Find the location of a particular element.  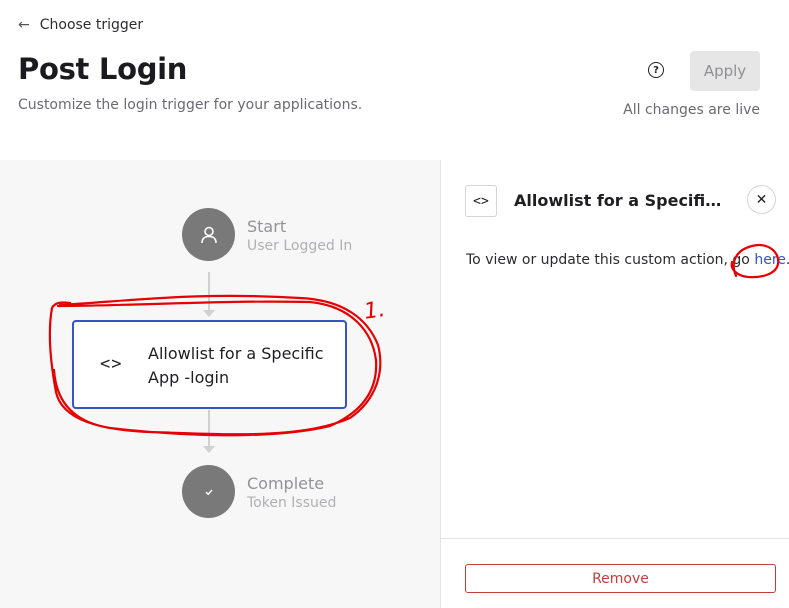

back-to-choose-trigger-link: ← Choose trigger is located at coordinates (80, 25).